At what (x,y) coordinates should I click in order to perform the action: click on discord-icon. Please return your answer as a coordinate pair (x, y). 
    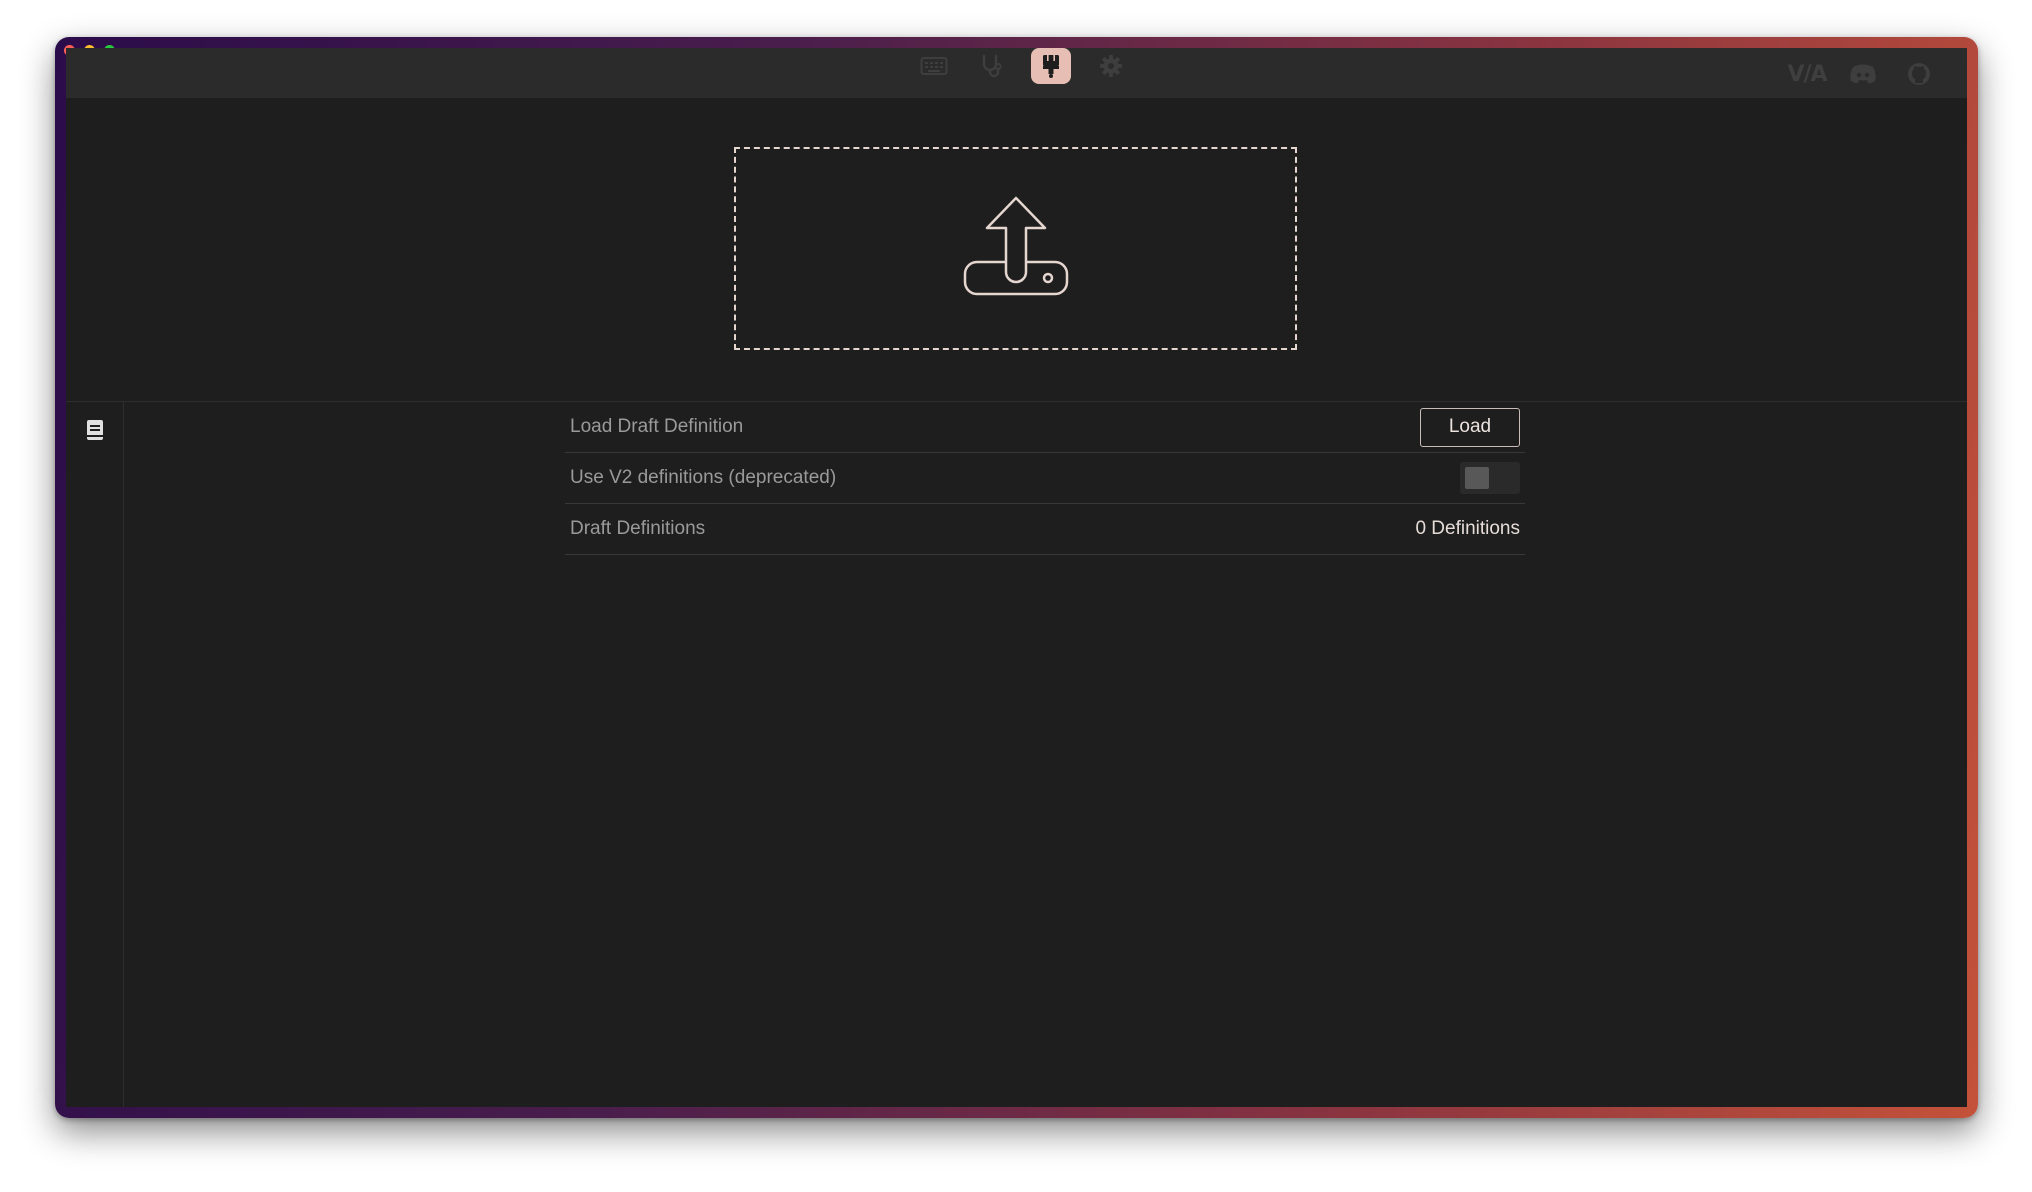
    Looking at the image, I should click on (1863, 74).